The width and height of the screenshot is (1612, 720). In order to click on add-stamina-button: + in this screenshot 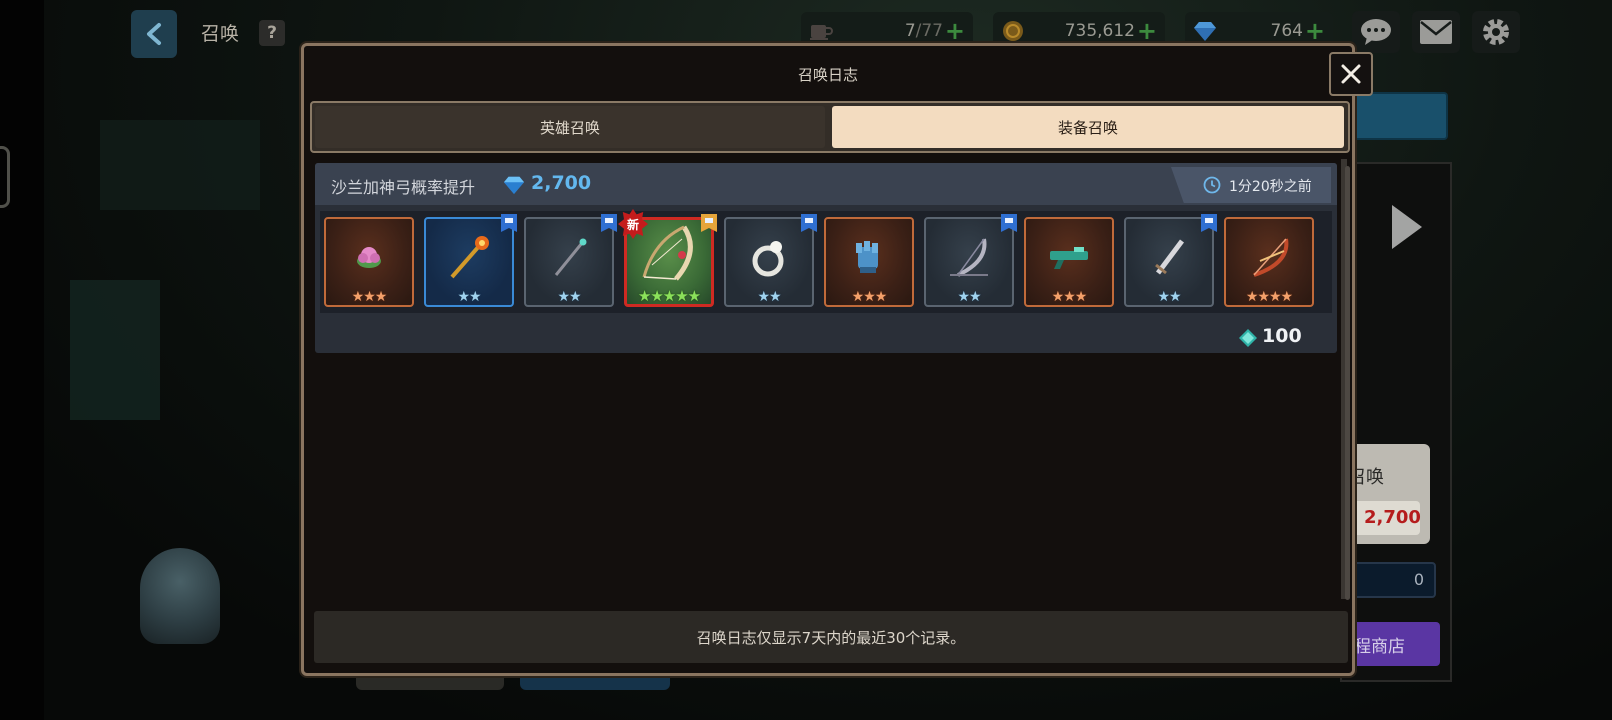, I will do `click(955, 31)`.